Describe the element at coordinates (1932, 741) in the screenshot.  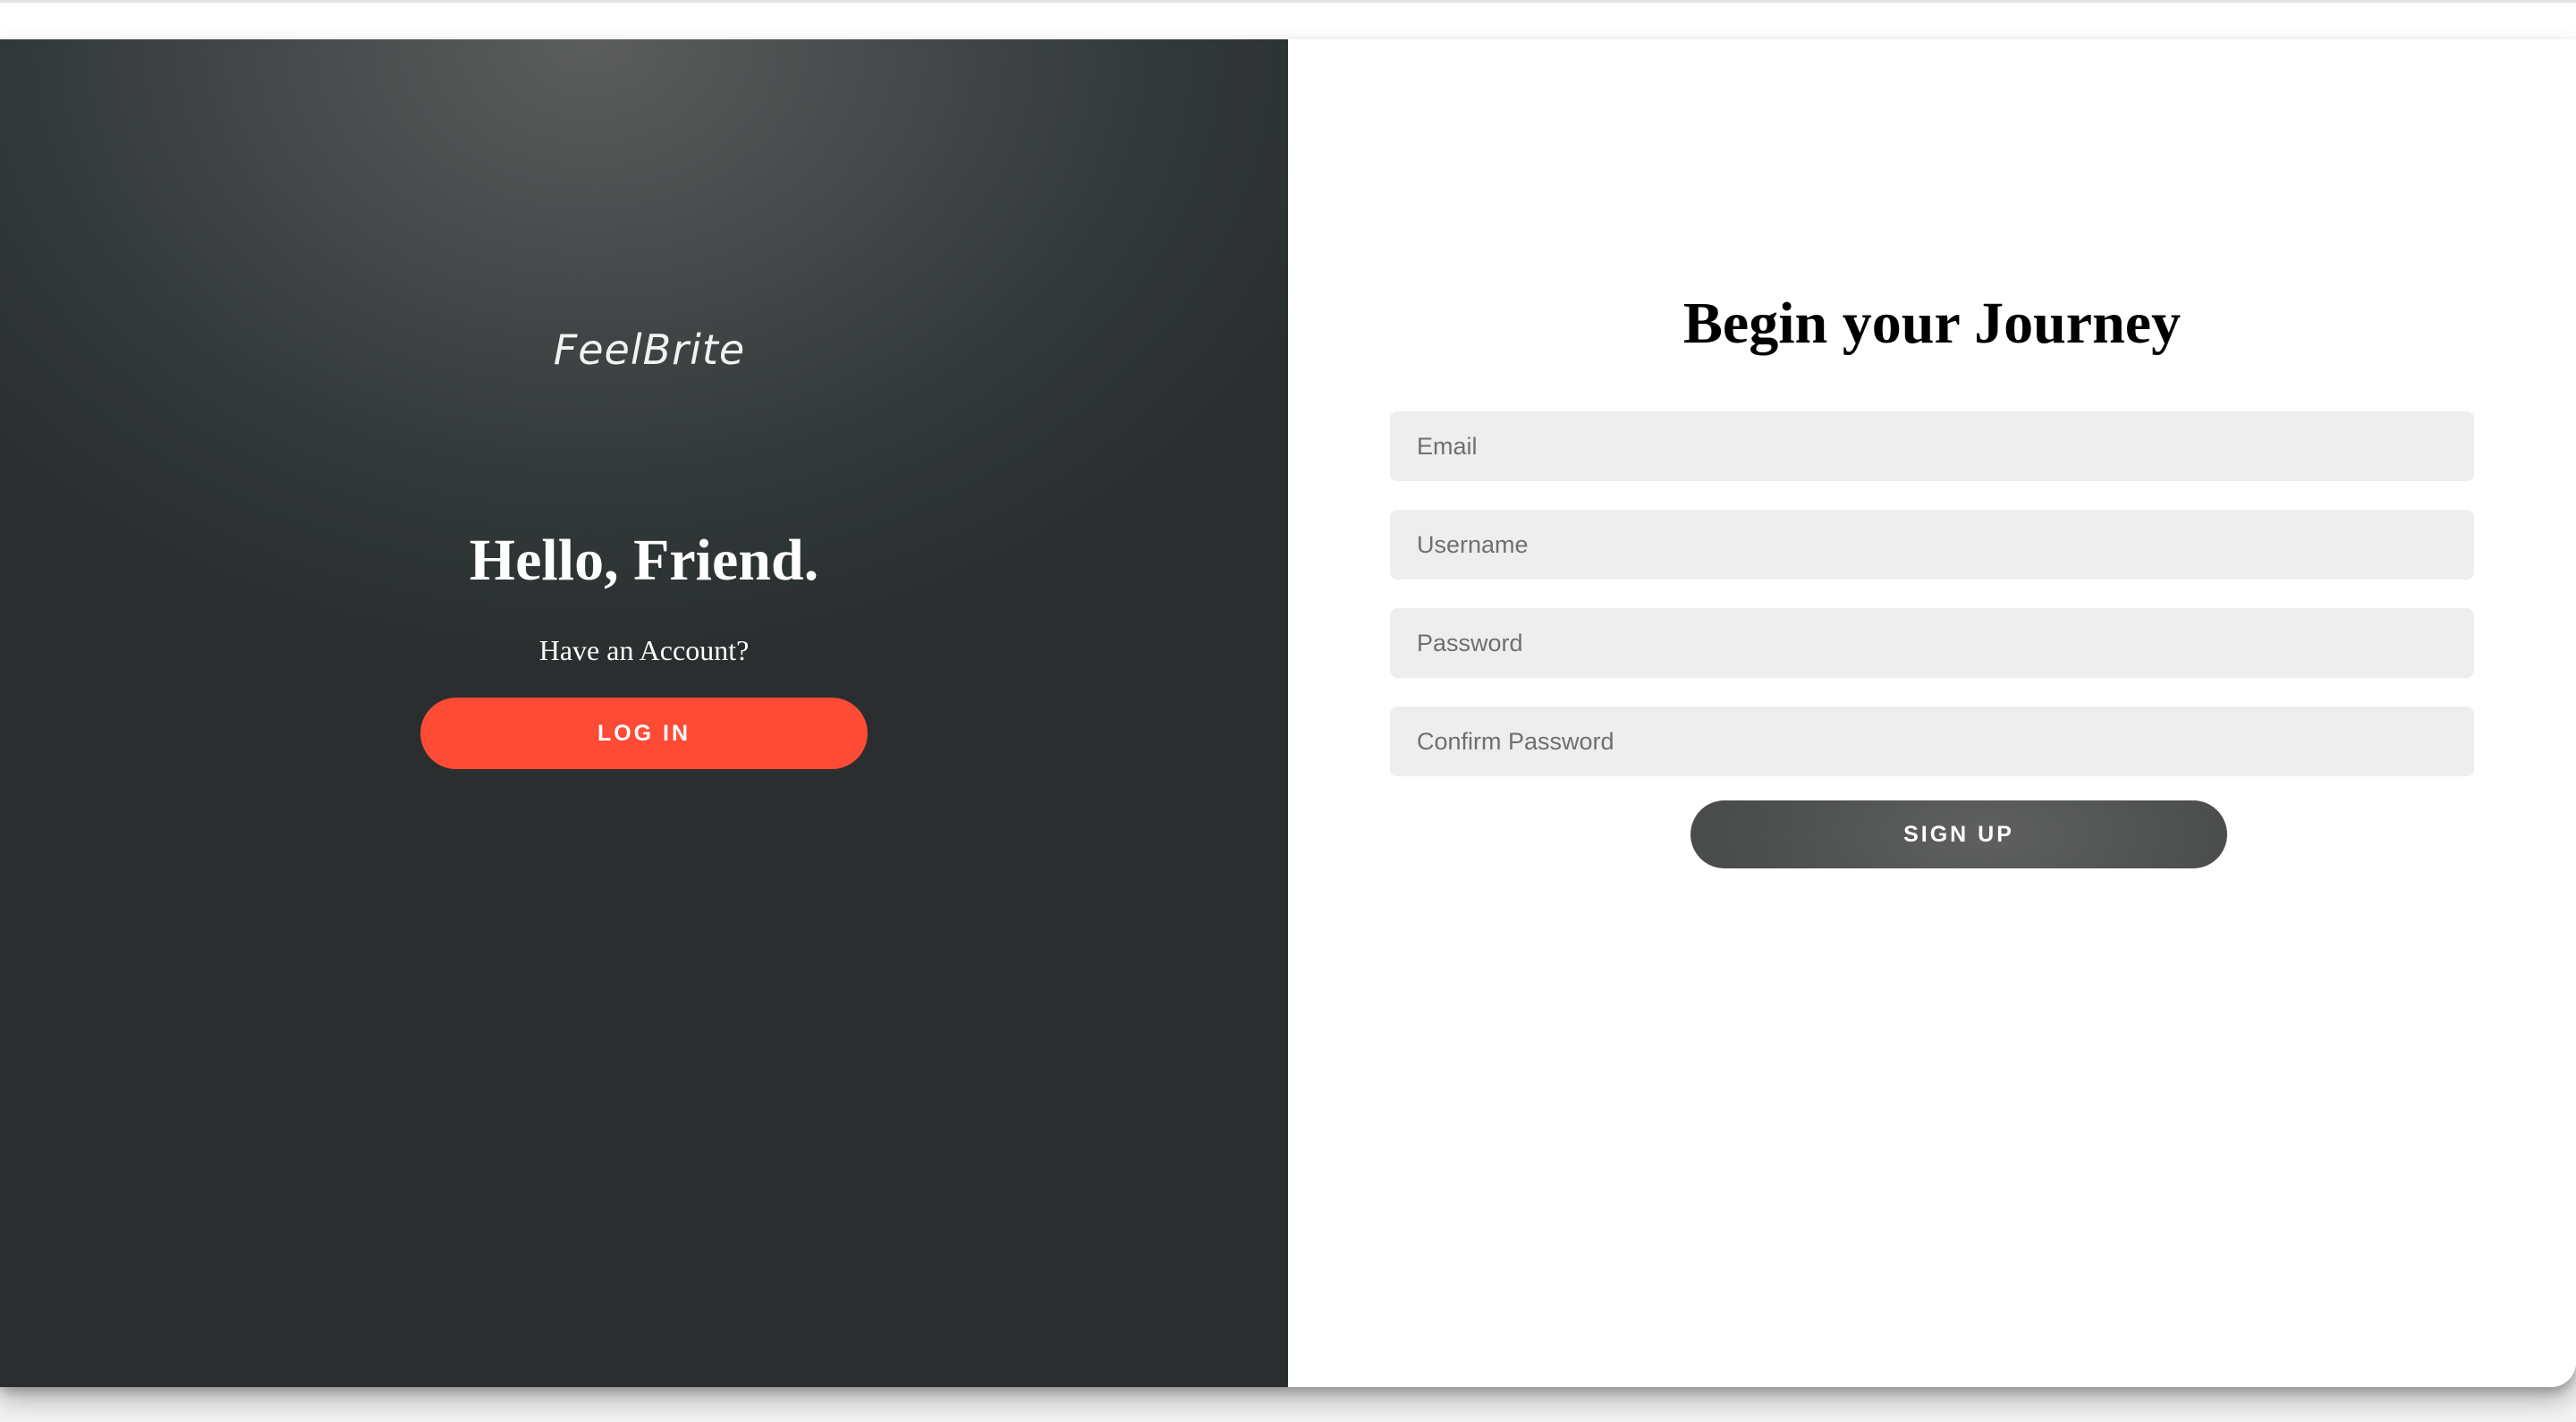
I see `confirm-password-input` at that location.